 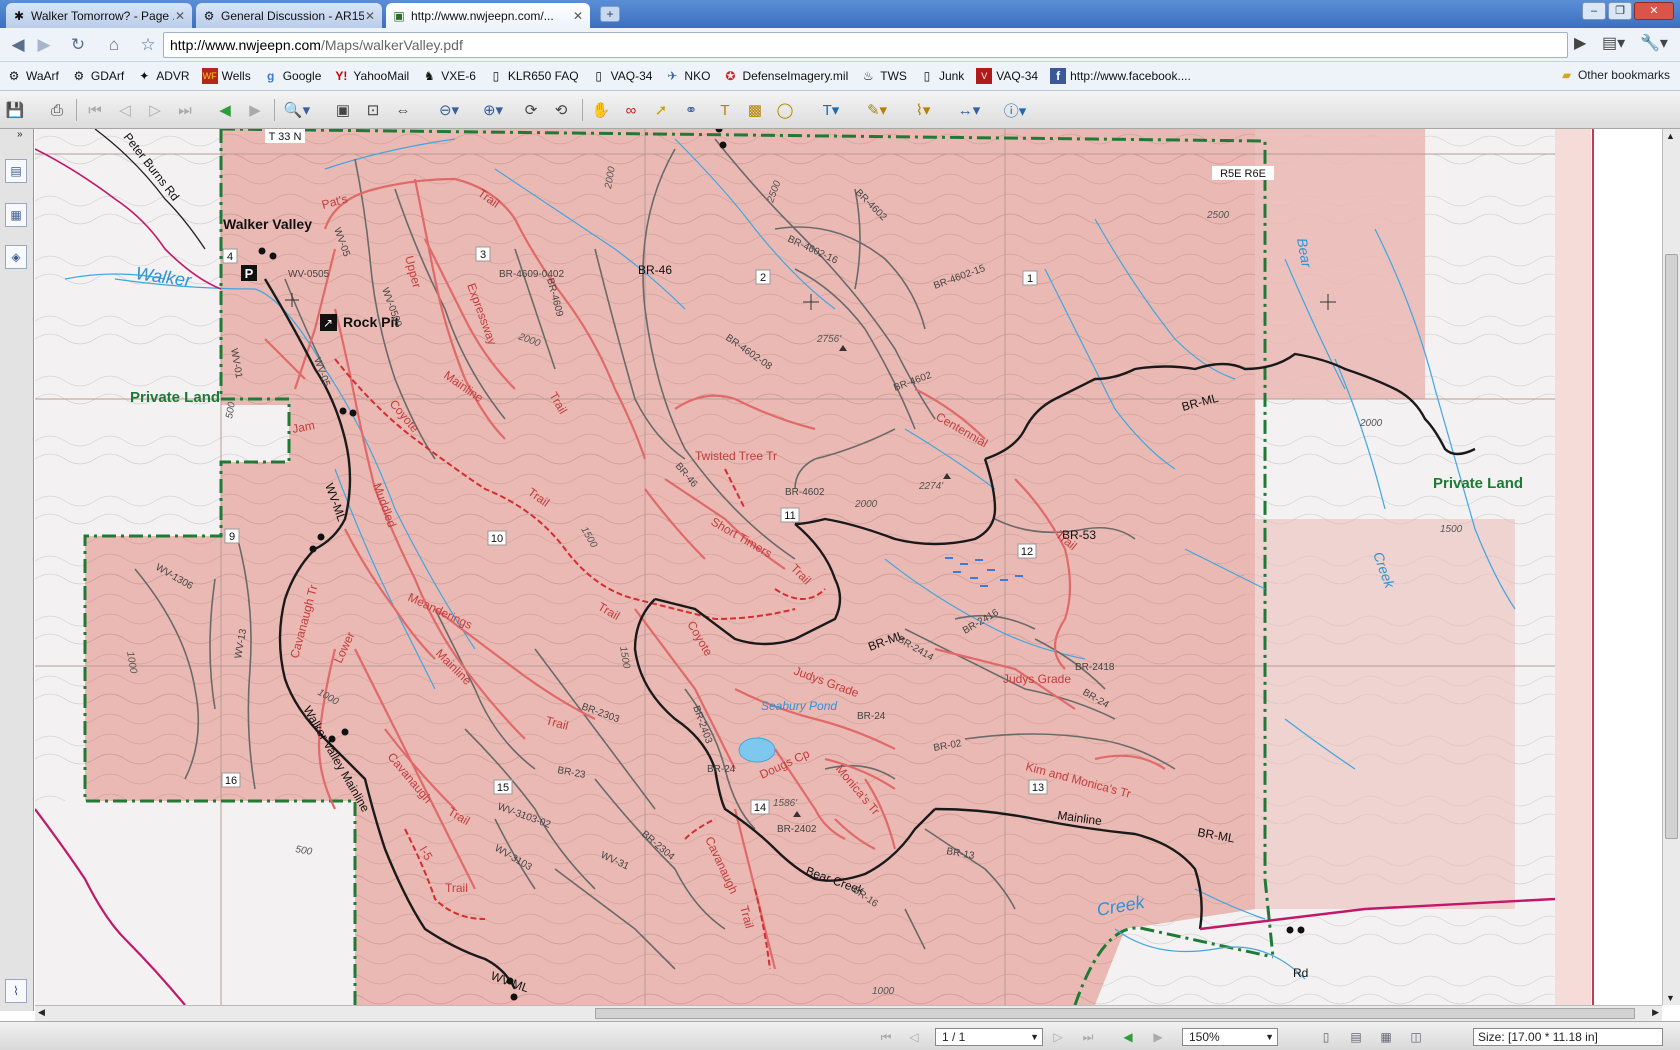 What do you see at coordinates (15, 110) in the screenshot?
I see `save-button: 💾` at bounding box center [15, 110].